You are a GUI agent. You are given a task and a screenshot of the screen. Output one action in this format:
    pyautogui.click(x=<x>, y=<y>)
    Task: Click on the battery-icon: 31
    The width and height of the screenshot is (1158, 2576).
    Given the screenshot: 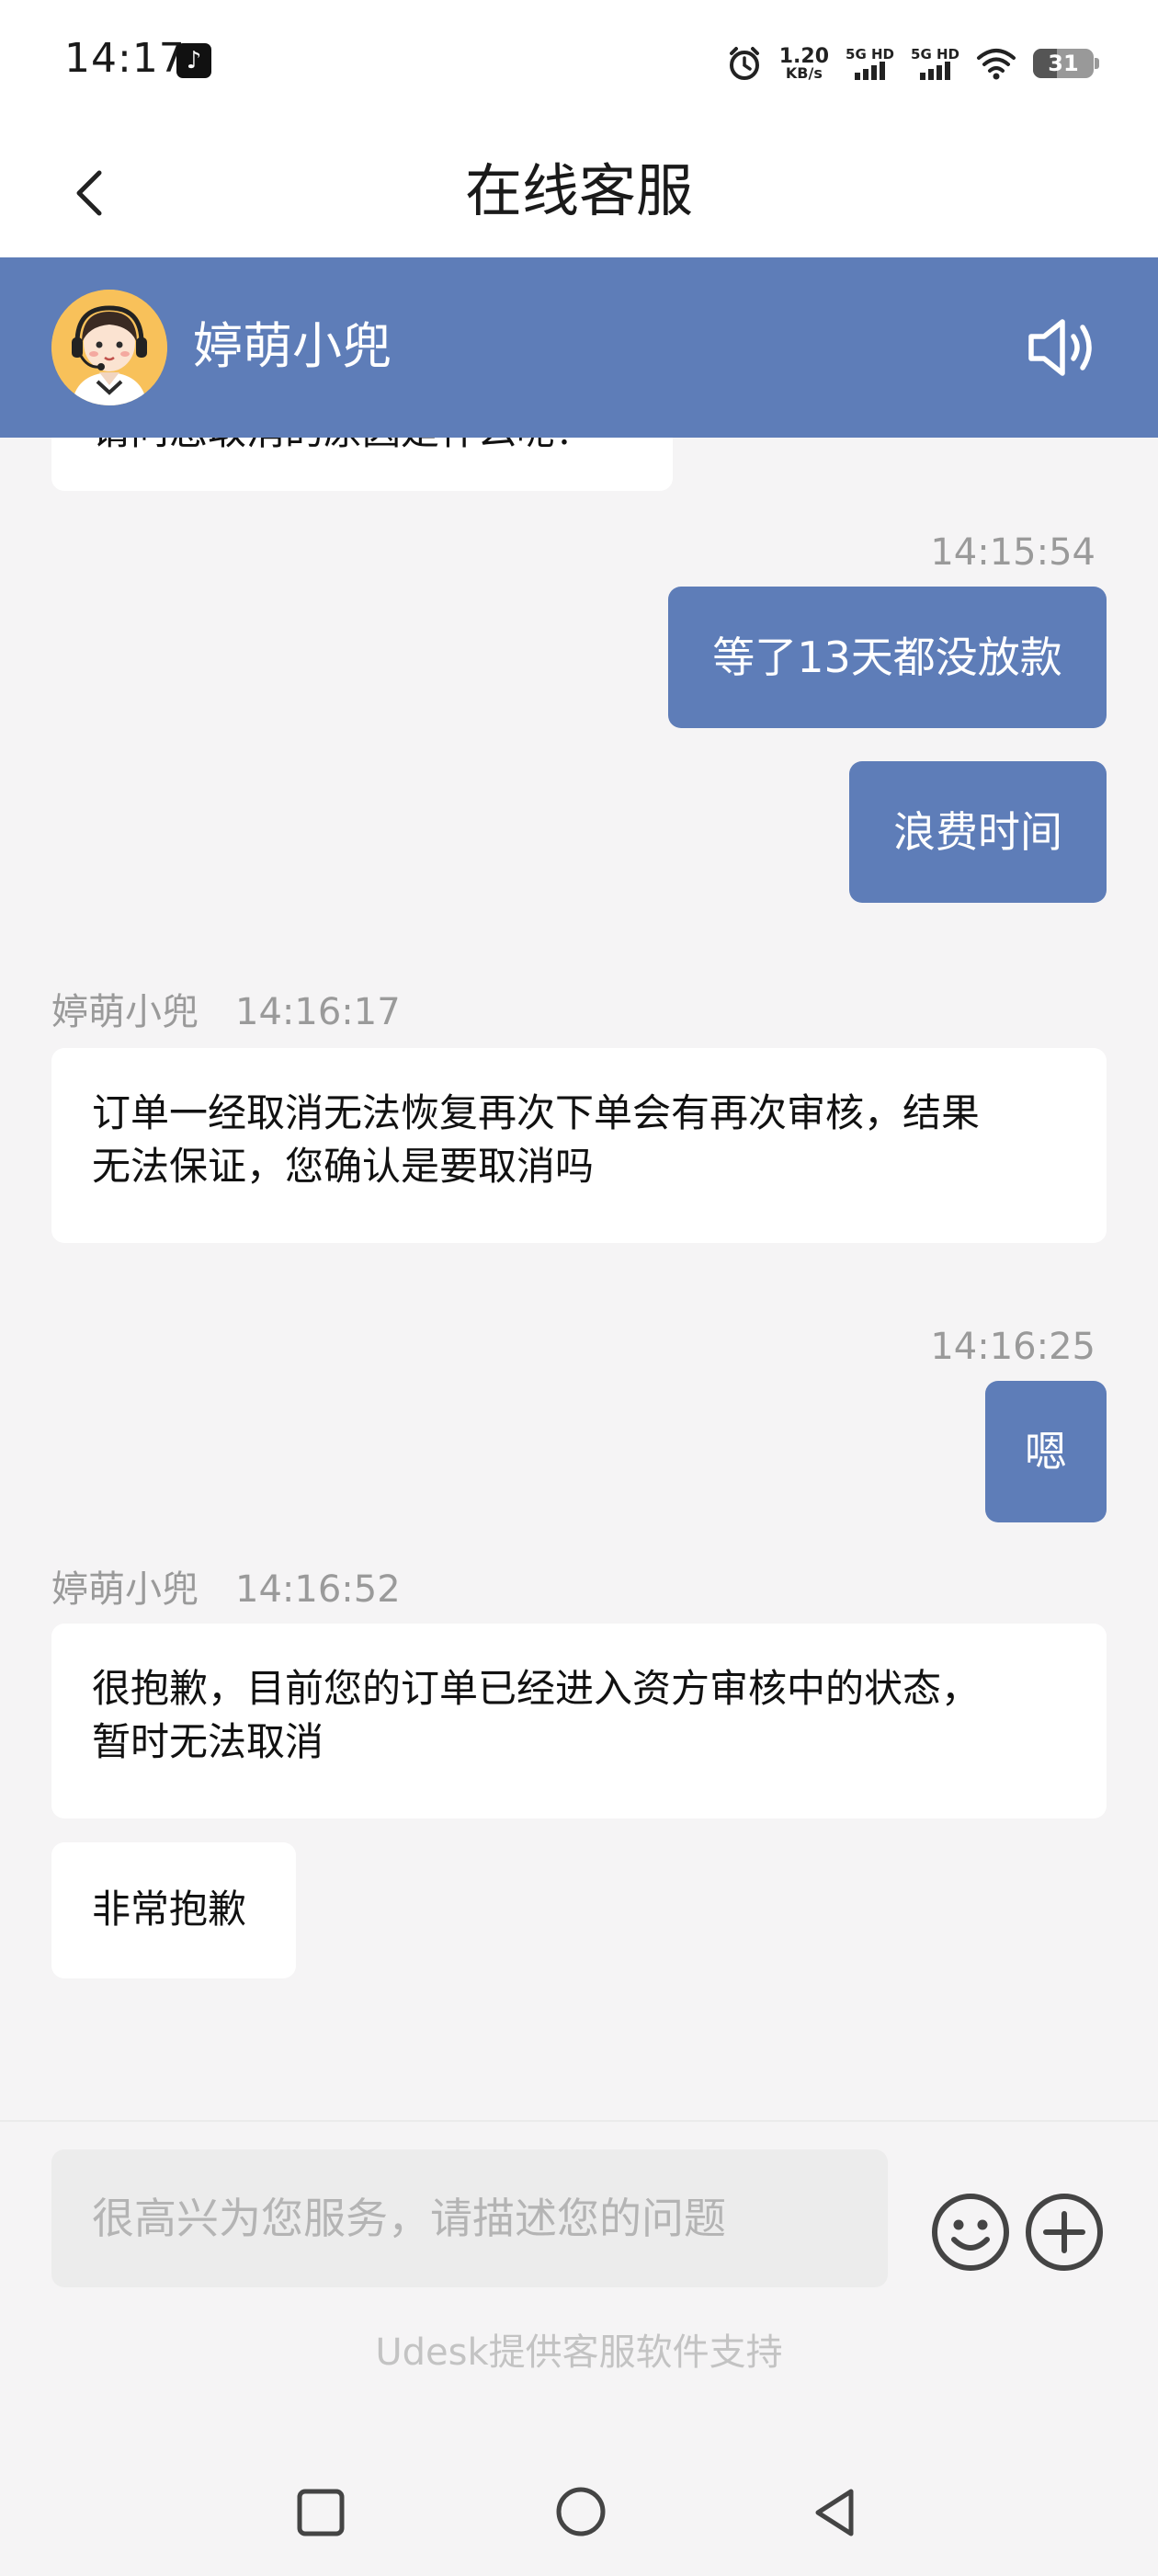 What is the action you would take?
    pyautogui.click(x=1066, y=63)
    